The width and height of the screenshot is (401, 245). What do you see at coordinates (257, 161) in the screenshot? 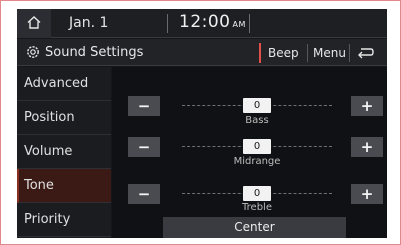
I see `midrange-label: Midrange` at bounding box center [257, 161].